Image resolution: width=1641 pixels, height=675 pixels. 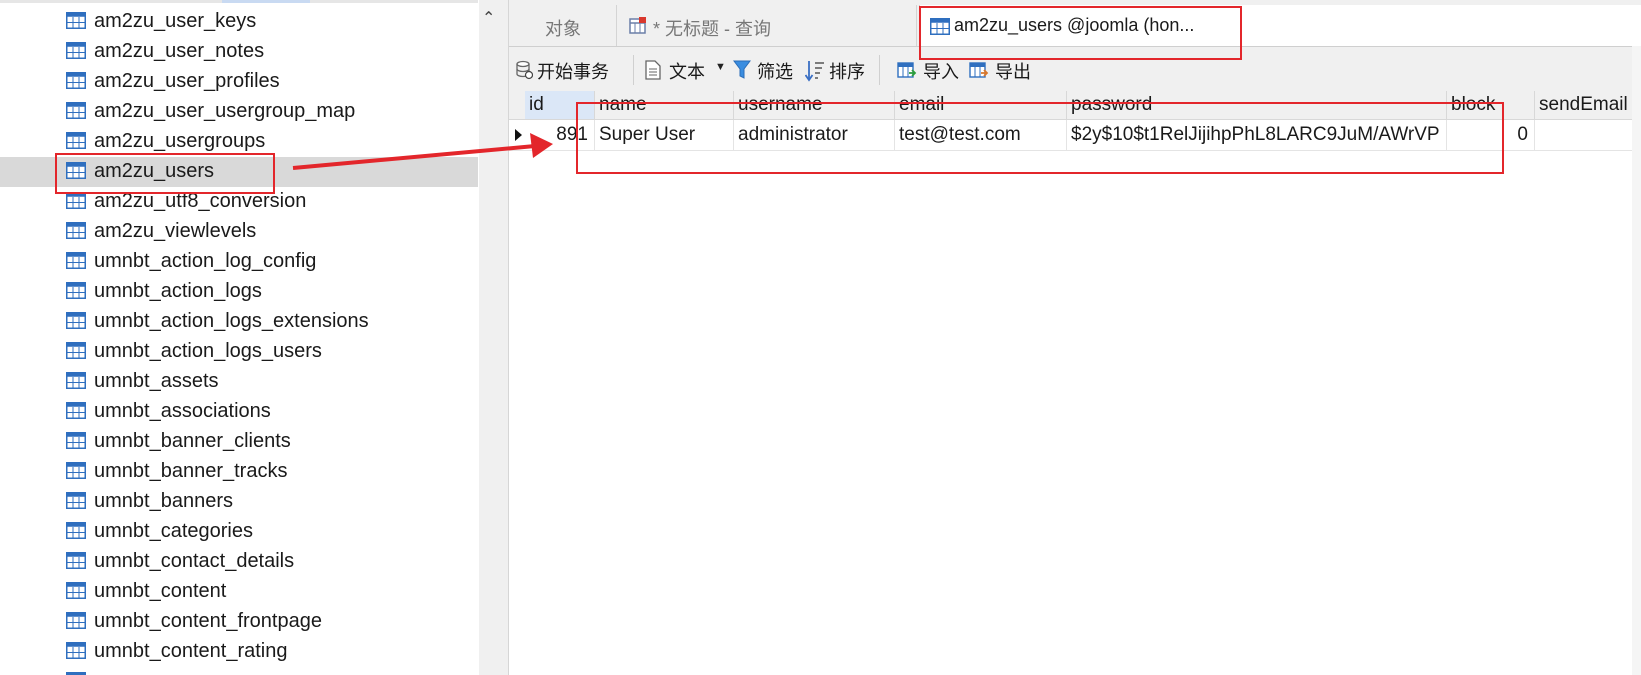 I want to click on cell-name: Super User, so click(x=664, y=135).